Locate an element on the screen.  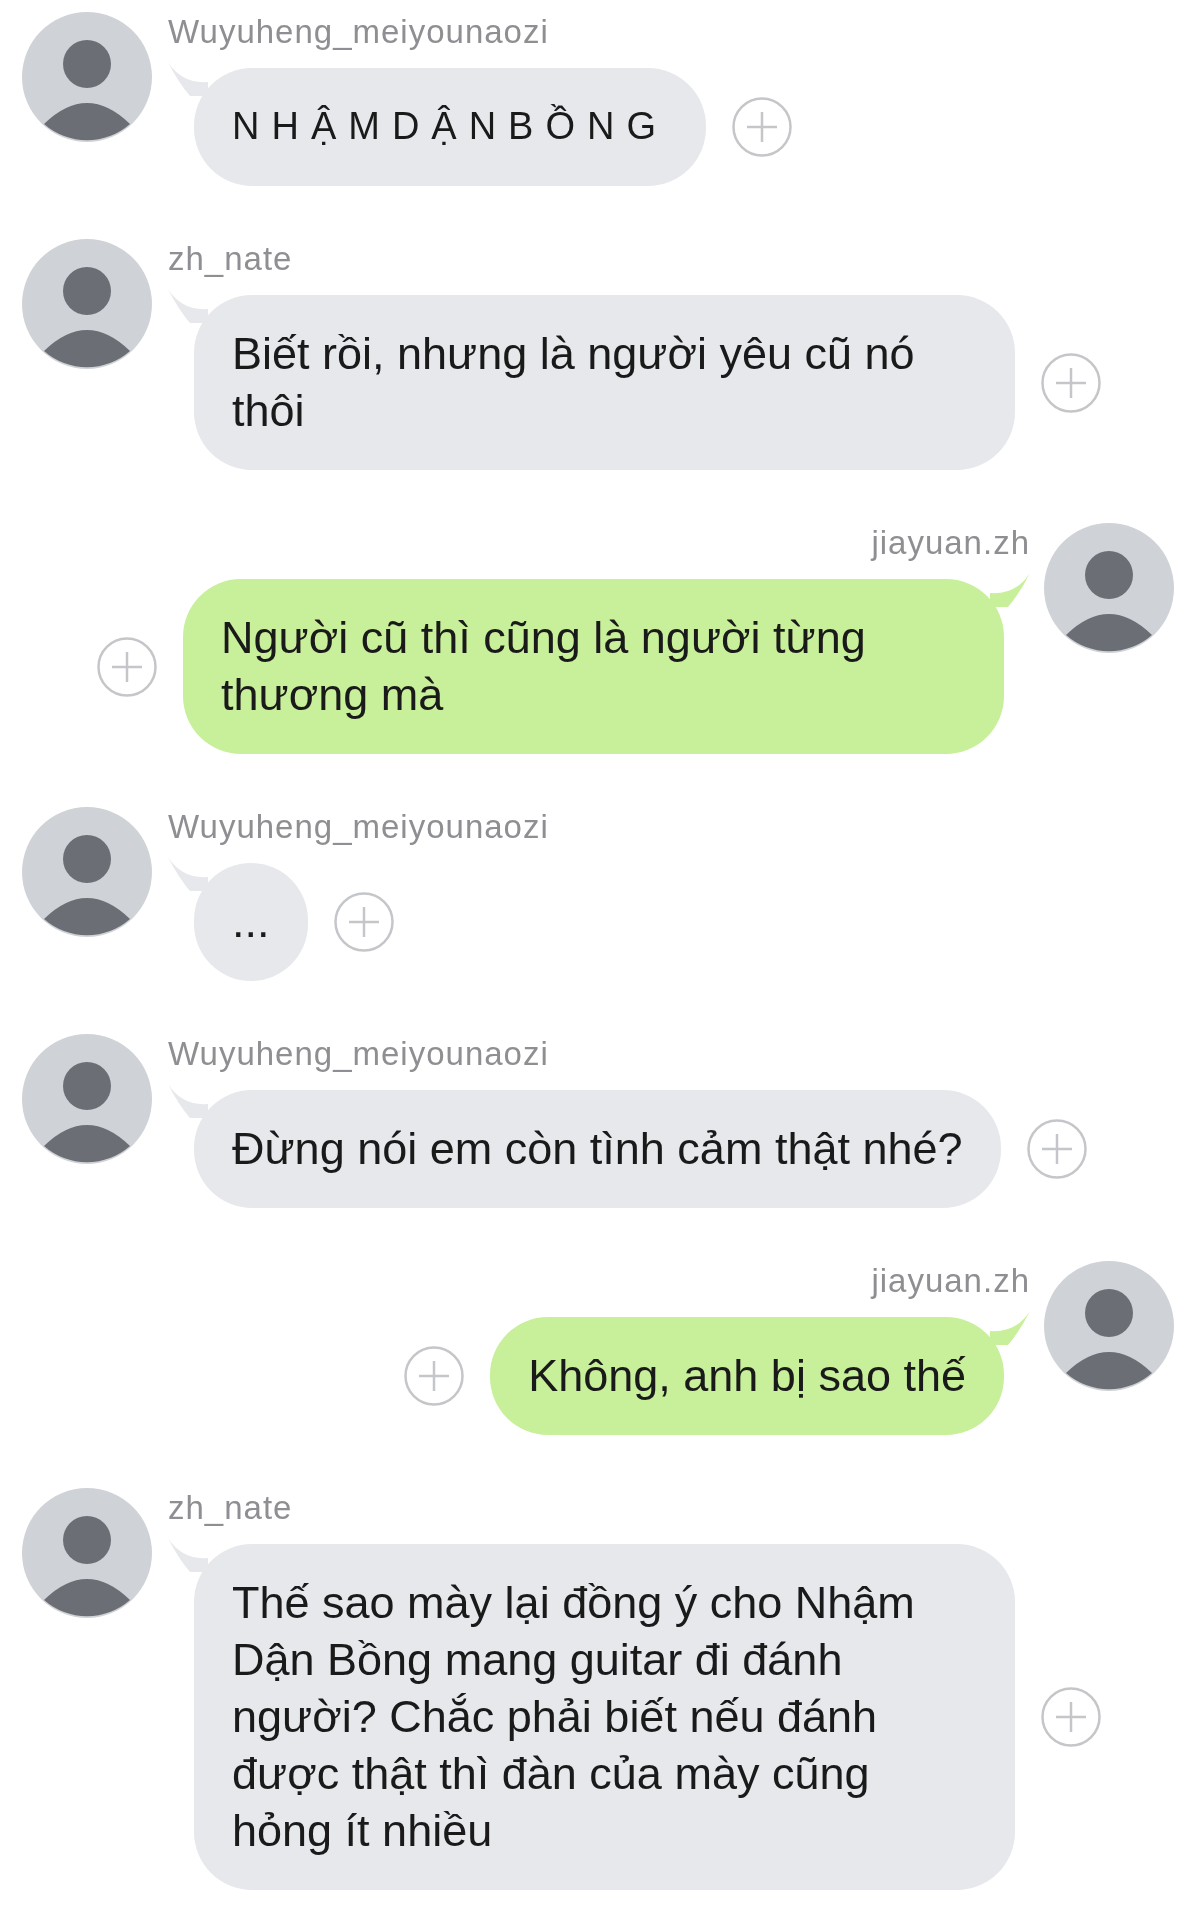
message-bubble: Biết rồi, nhưng là người yêu cũ nó thôi is located at coordinates (604, 382).